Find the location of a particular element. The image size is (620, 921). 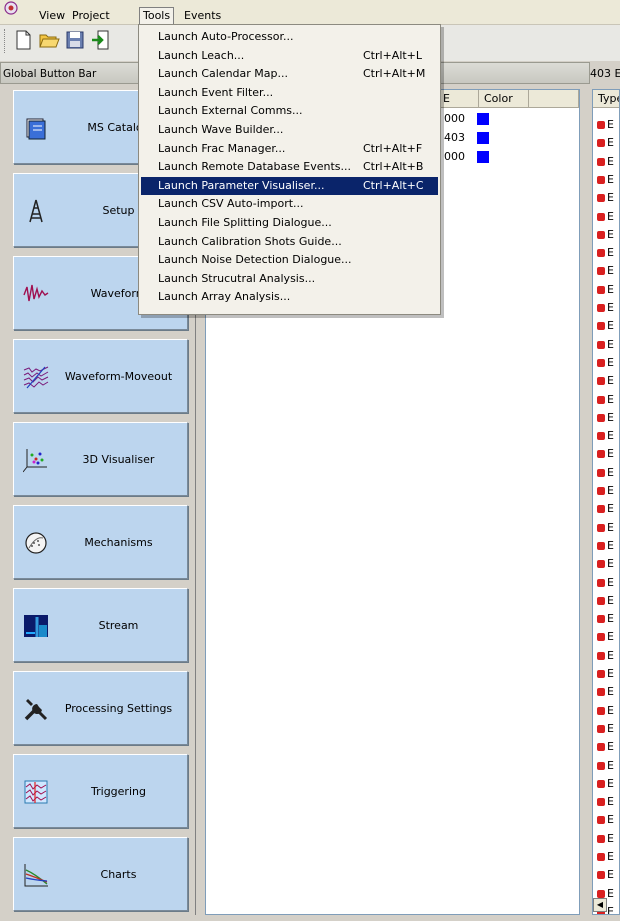

menu-view: View is located at coordinates (52, 16).